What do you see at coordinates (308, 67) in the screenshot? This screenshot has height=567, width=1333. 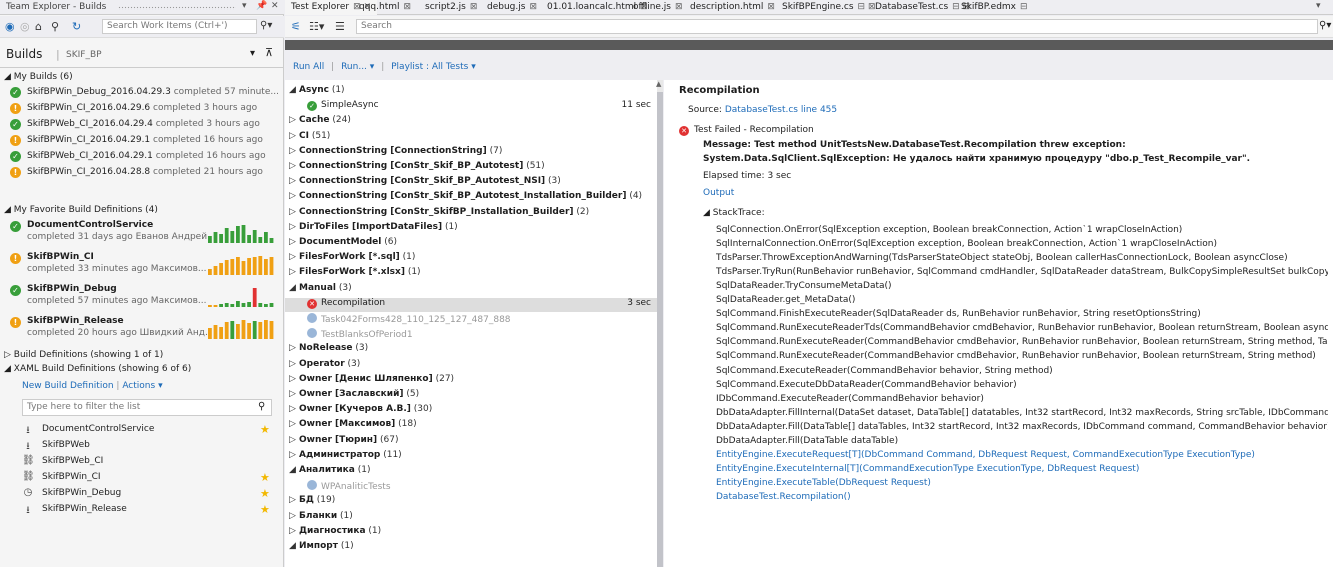 I see `run-all-button: Run All` at bounding box center [308, 67].